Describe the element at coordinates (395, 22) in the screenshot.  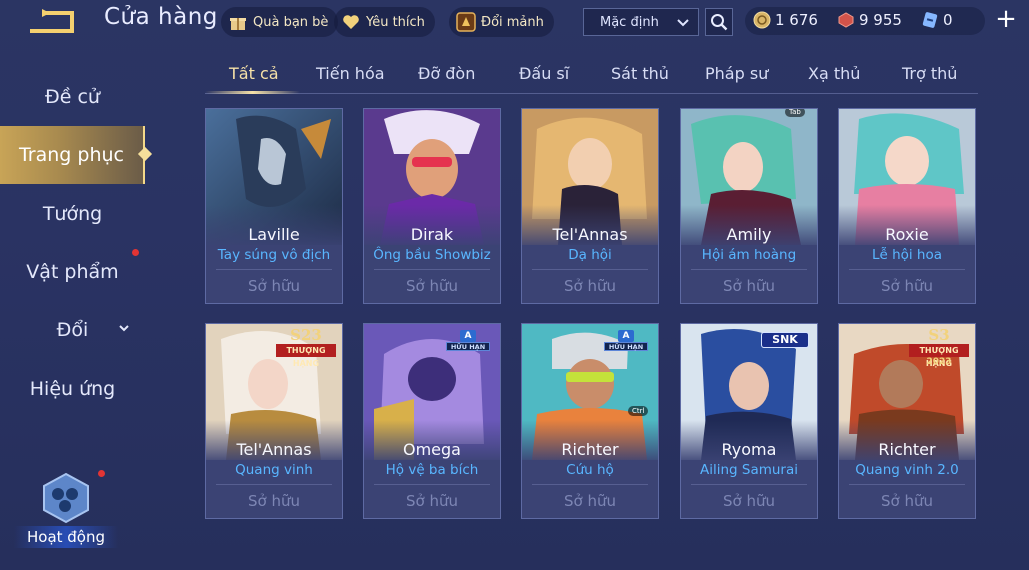
I see `favorite-label: Yêu thích` at that location.